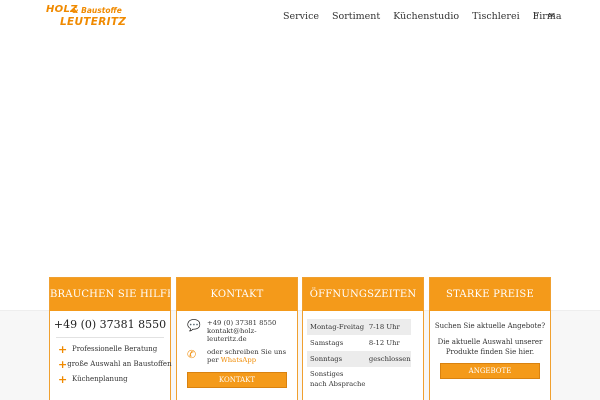  What do you see at coordinates (214, 360) in the screenshot?
I see `whatsapp-prefix: per` at bounding box center [214, 360].